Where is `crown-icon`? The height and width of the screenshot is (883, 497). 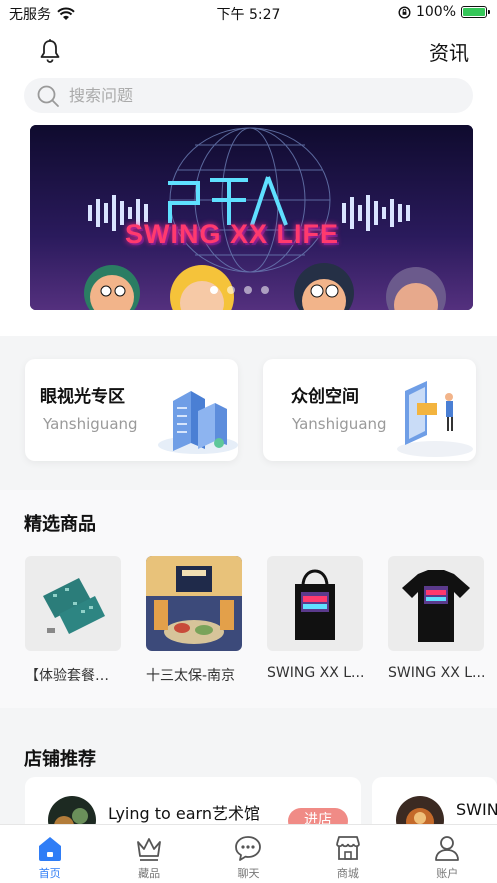
crown-icon is located at coordinates (149, 849).